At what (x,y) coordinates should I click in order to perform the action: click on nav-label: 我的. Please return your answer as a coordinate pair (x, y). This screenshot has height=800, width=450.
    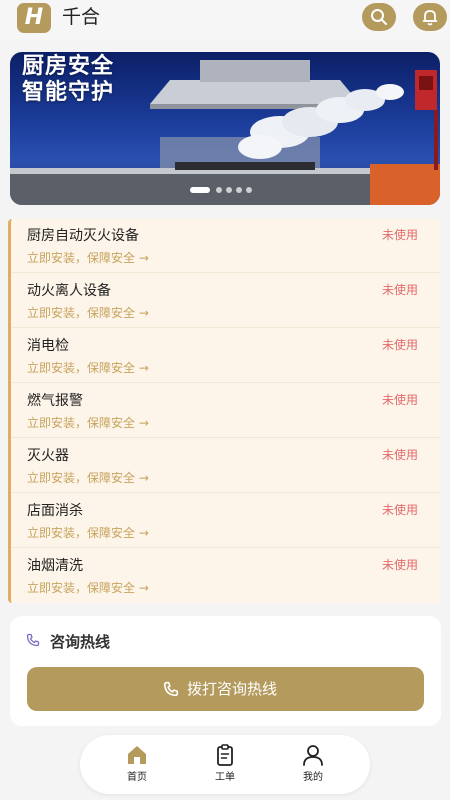
    Looking at the image, I should click on (313, 777).